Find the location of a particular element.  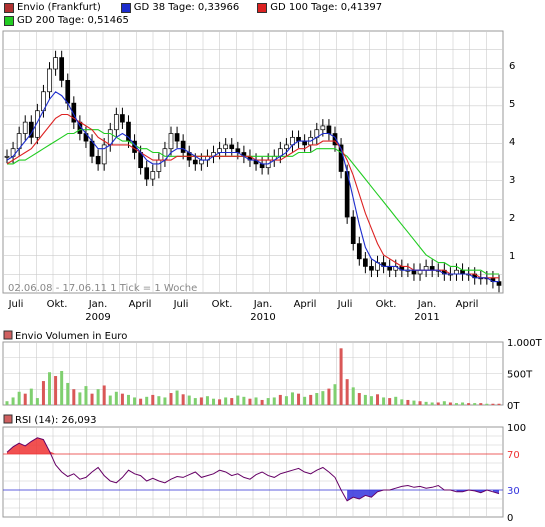

price-y-tick-label: 2 is located at coordinates (512, 218).